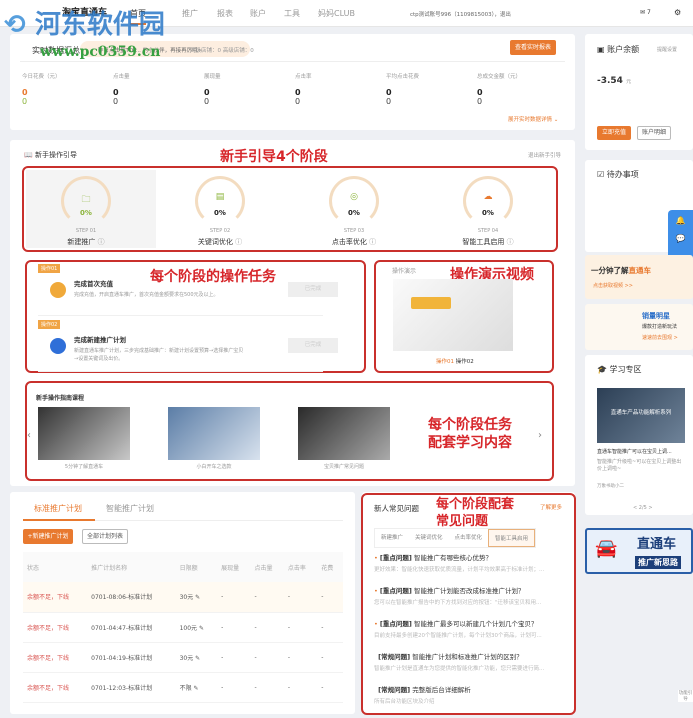  I want to click on nav-report: 报表, so click(225, 13).